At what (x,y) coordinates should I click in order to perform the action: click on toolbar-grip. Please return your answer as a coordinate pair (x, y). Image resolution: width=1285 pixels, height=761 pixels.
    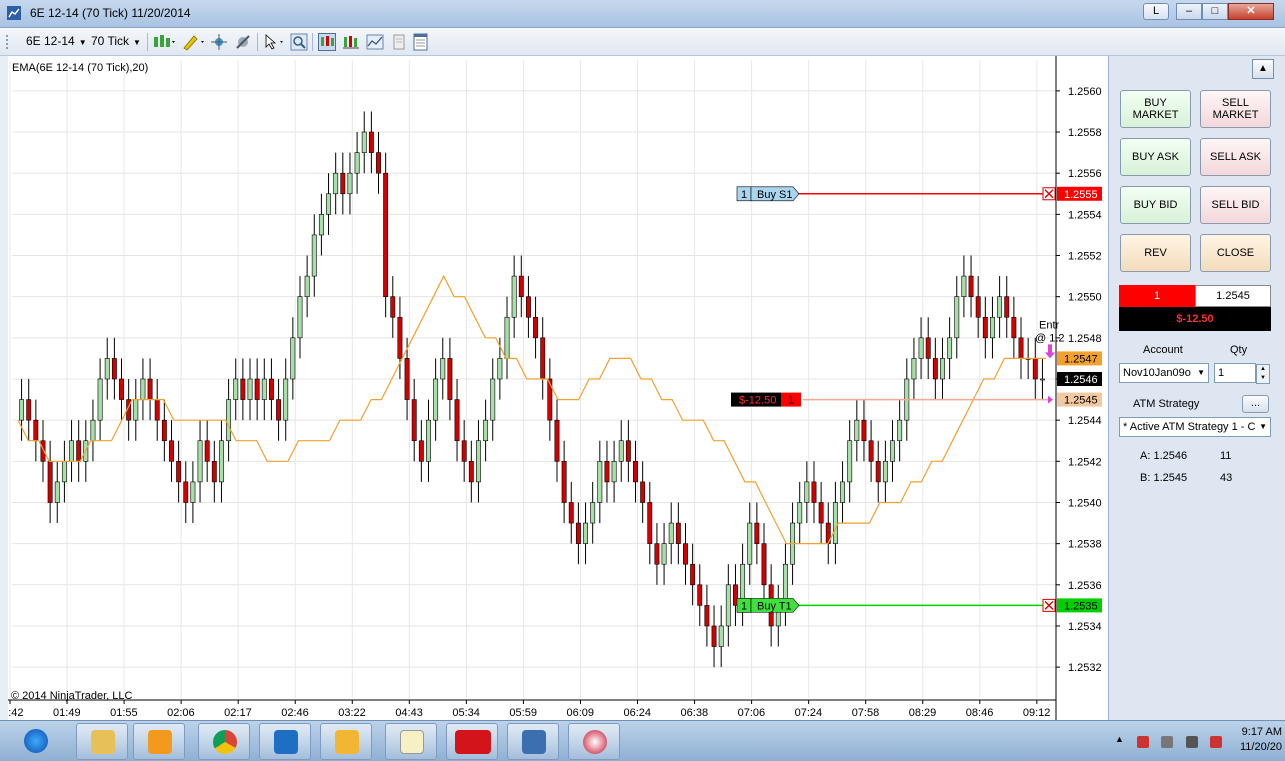
    Looking at the image, I should click on (7, 42).